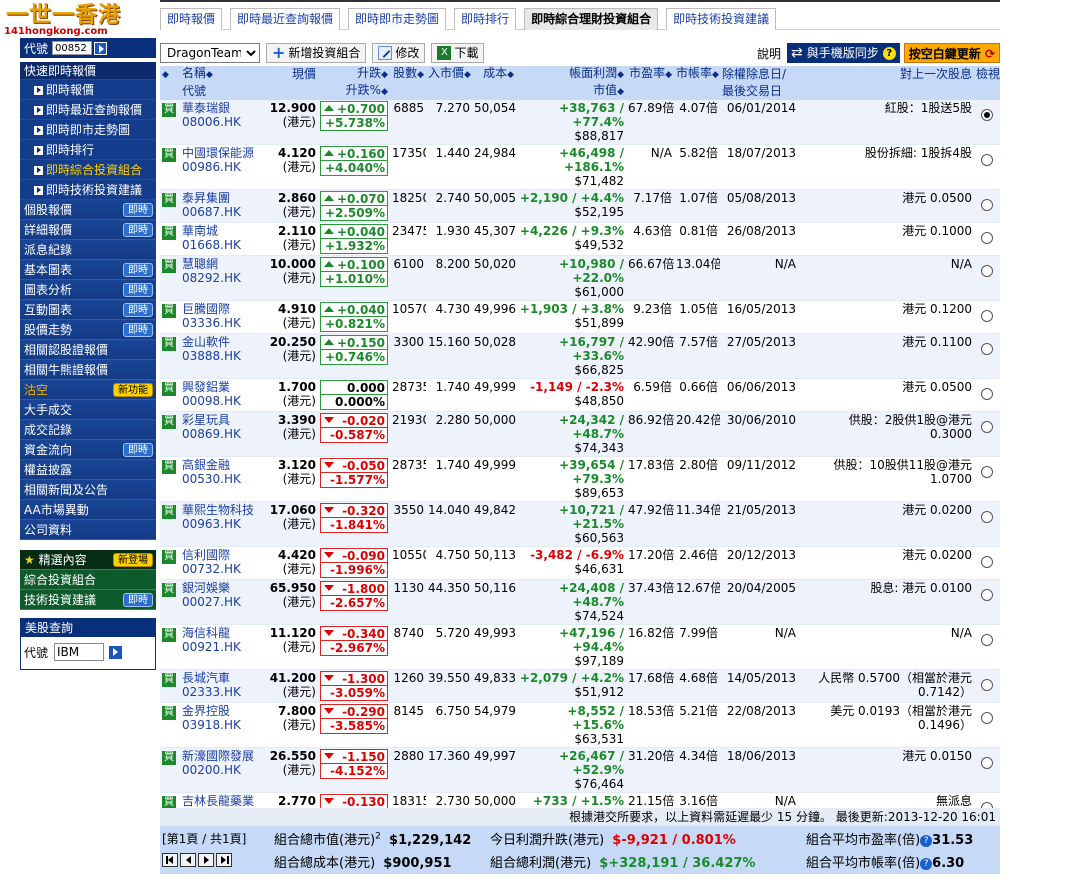  Describe the element at coordinates (571, 91) in the screenshot. I see `header-mv: 市值◆` at that location.